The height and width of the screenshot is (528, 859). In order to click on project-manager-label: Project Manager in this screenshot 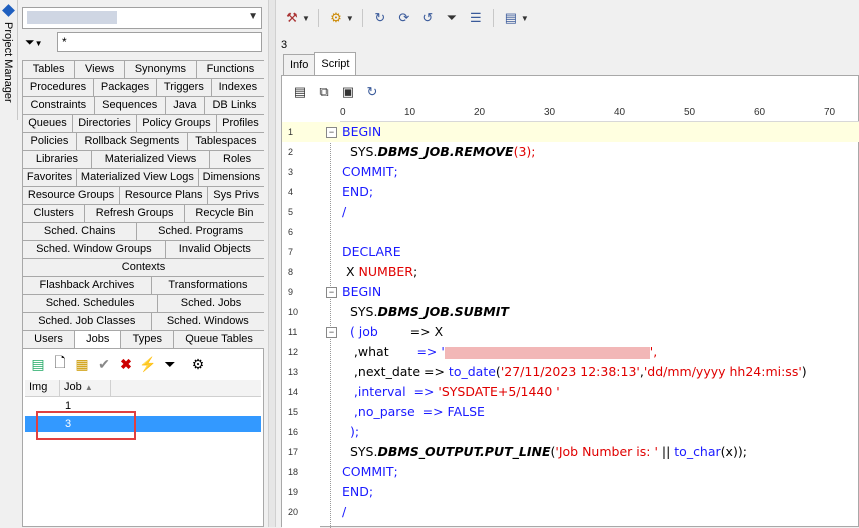, I will do `click(8, 62)`.